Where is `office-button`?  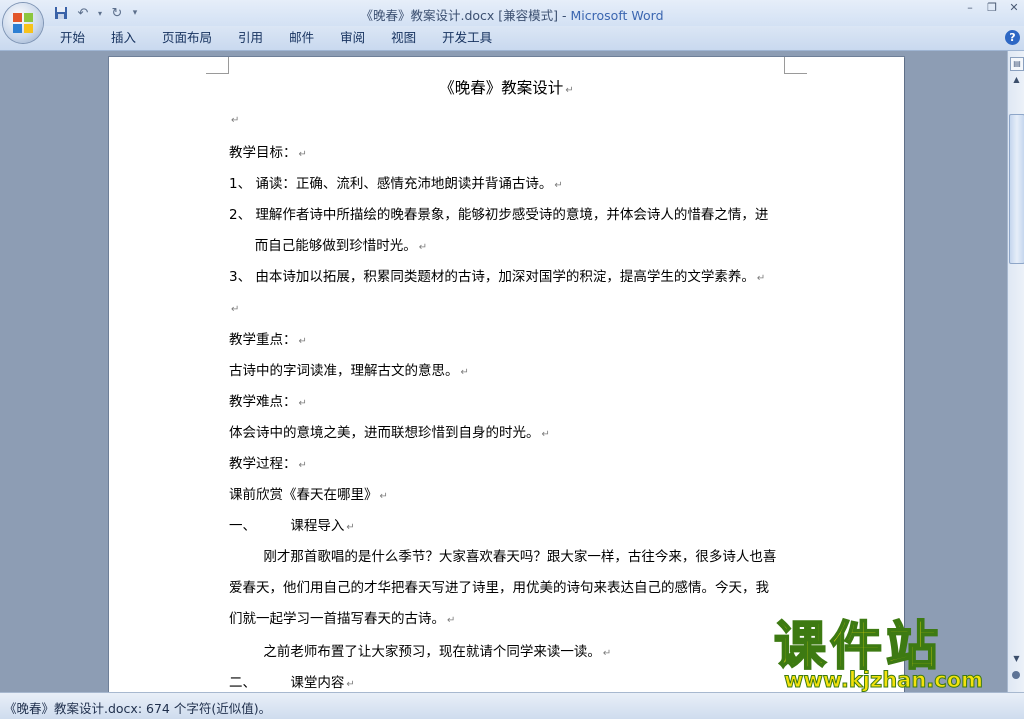 office-button is located at coordinates (23, 23).